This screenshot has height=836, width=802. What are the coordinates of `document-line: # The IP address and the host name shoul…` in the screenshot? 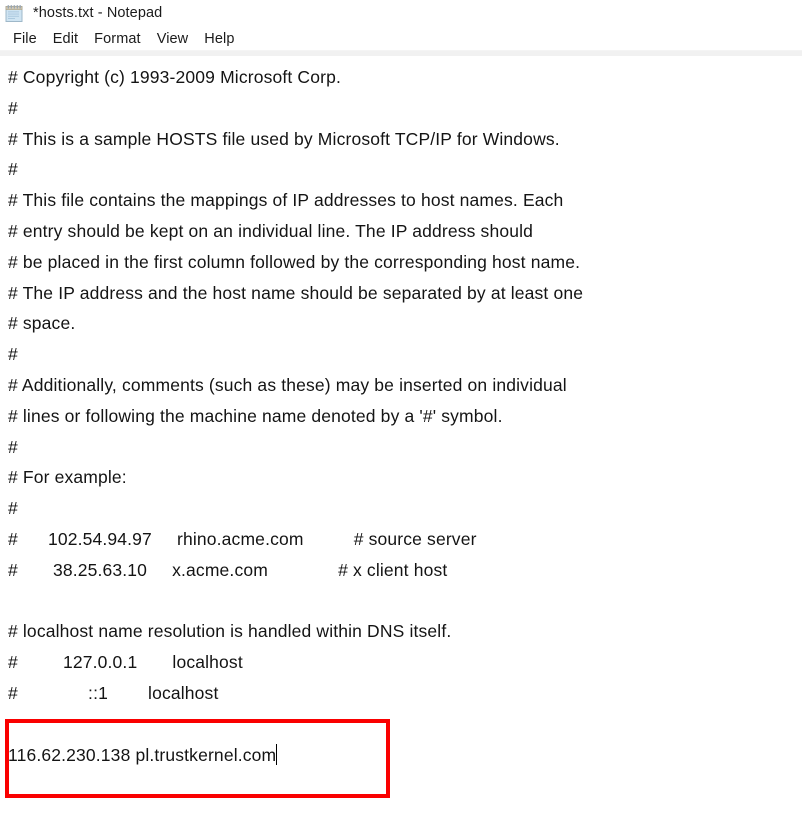 It's located at (296, 292).